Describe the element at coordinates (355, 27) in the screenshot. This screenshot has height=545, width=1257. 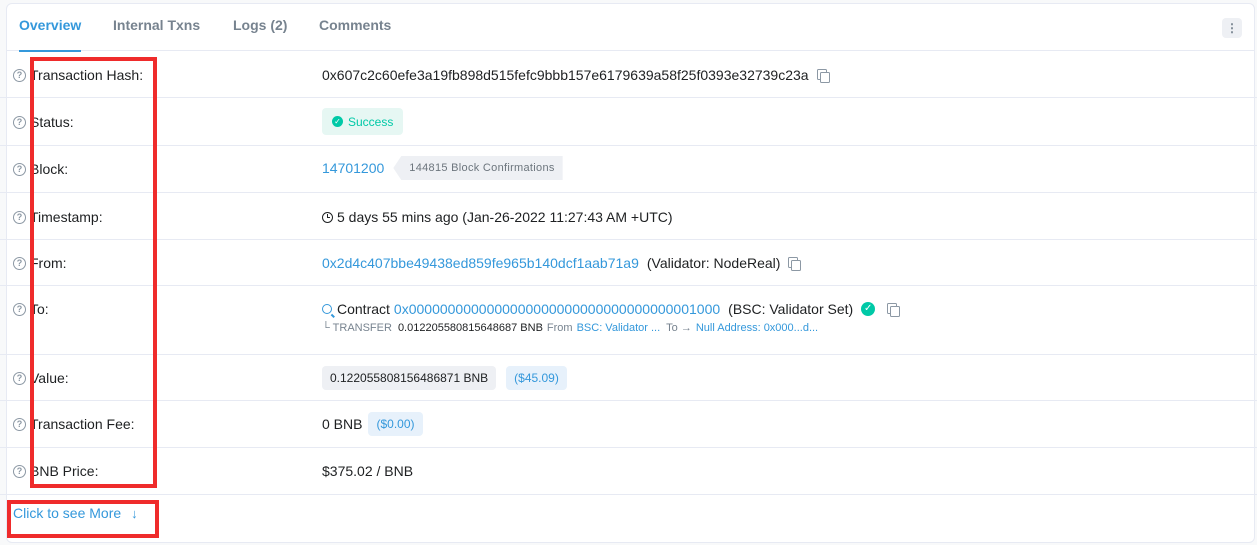
I see `tab-comments: Comments` at that location.